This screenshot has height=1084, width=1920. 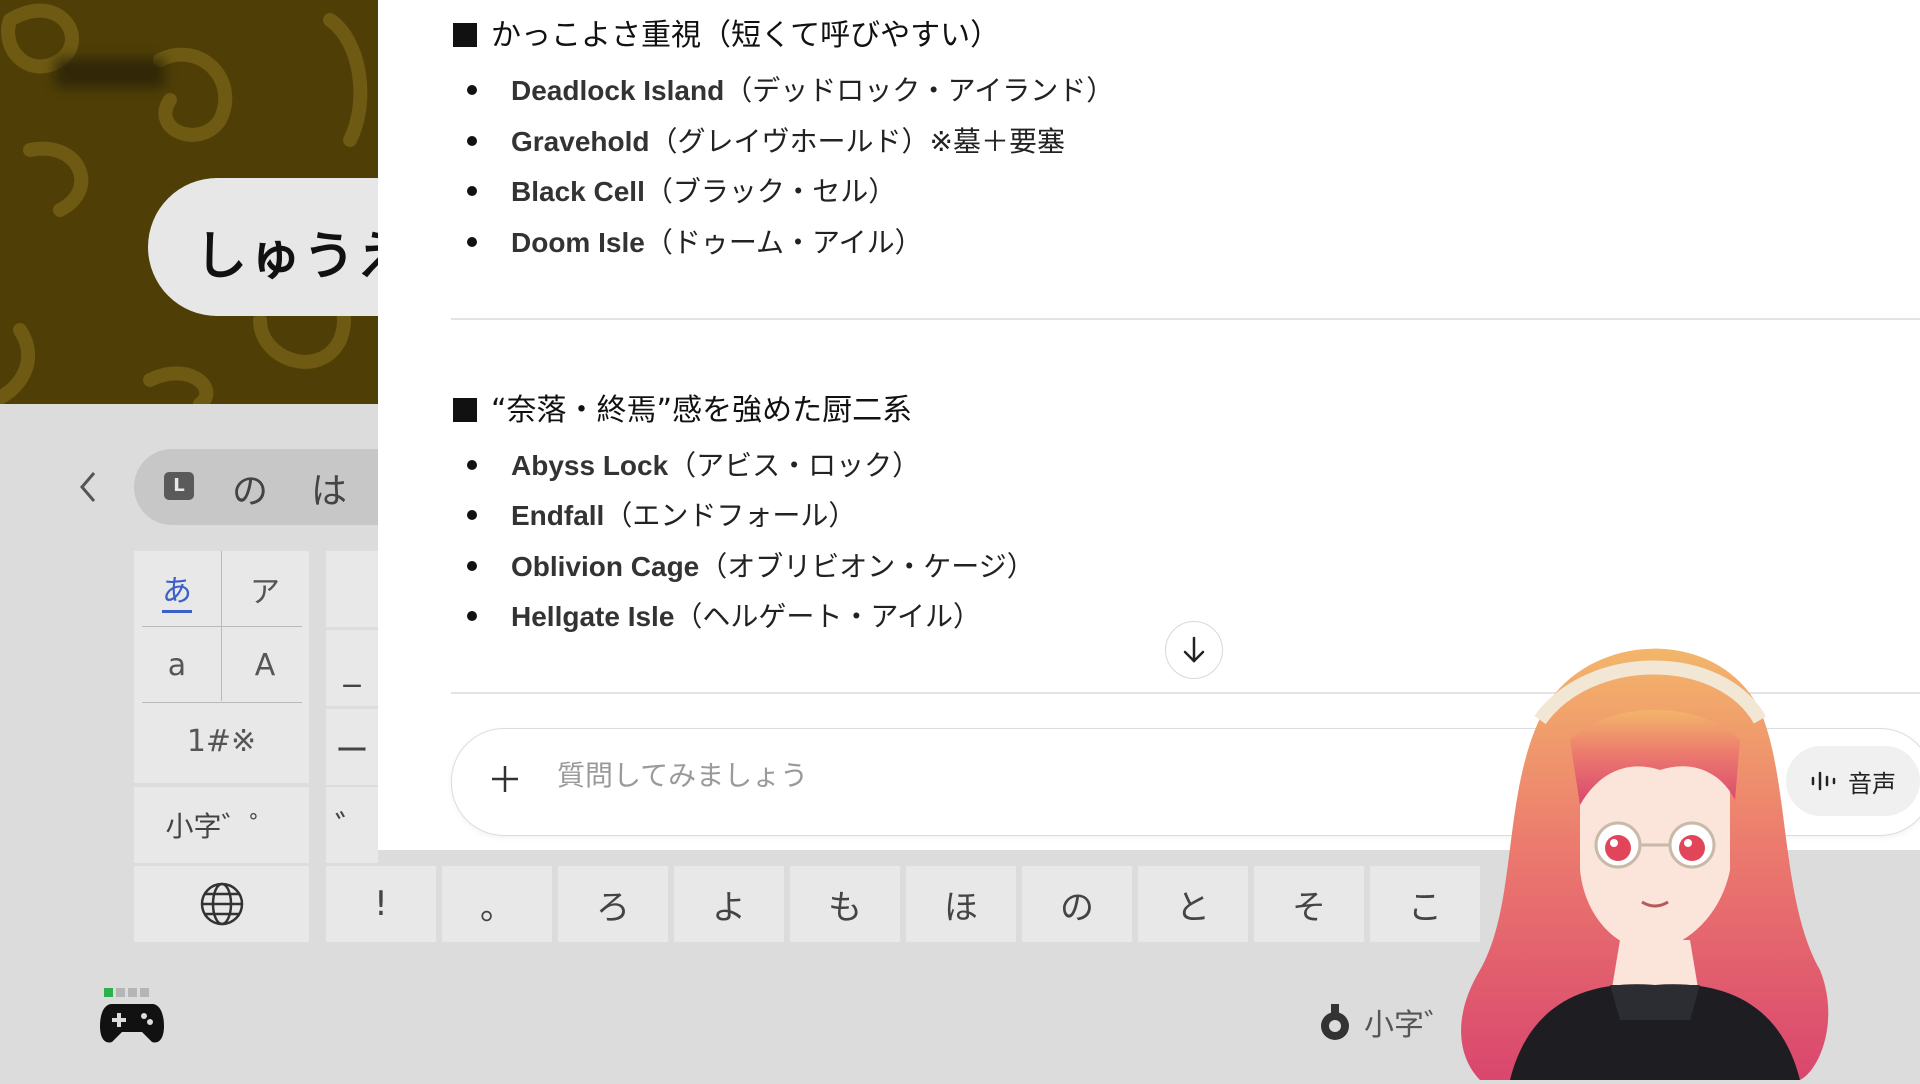 I want to click on back-chevron-icon, so click(x=88, y=491).